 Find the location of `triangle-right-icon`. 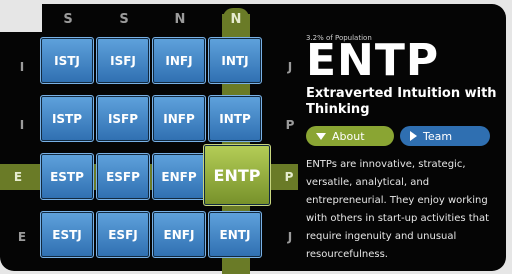

triangle-right-icon is located at coordinates (413, 136).